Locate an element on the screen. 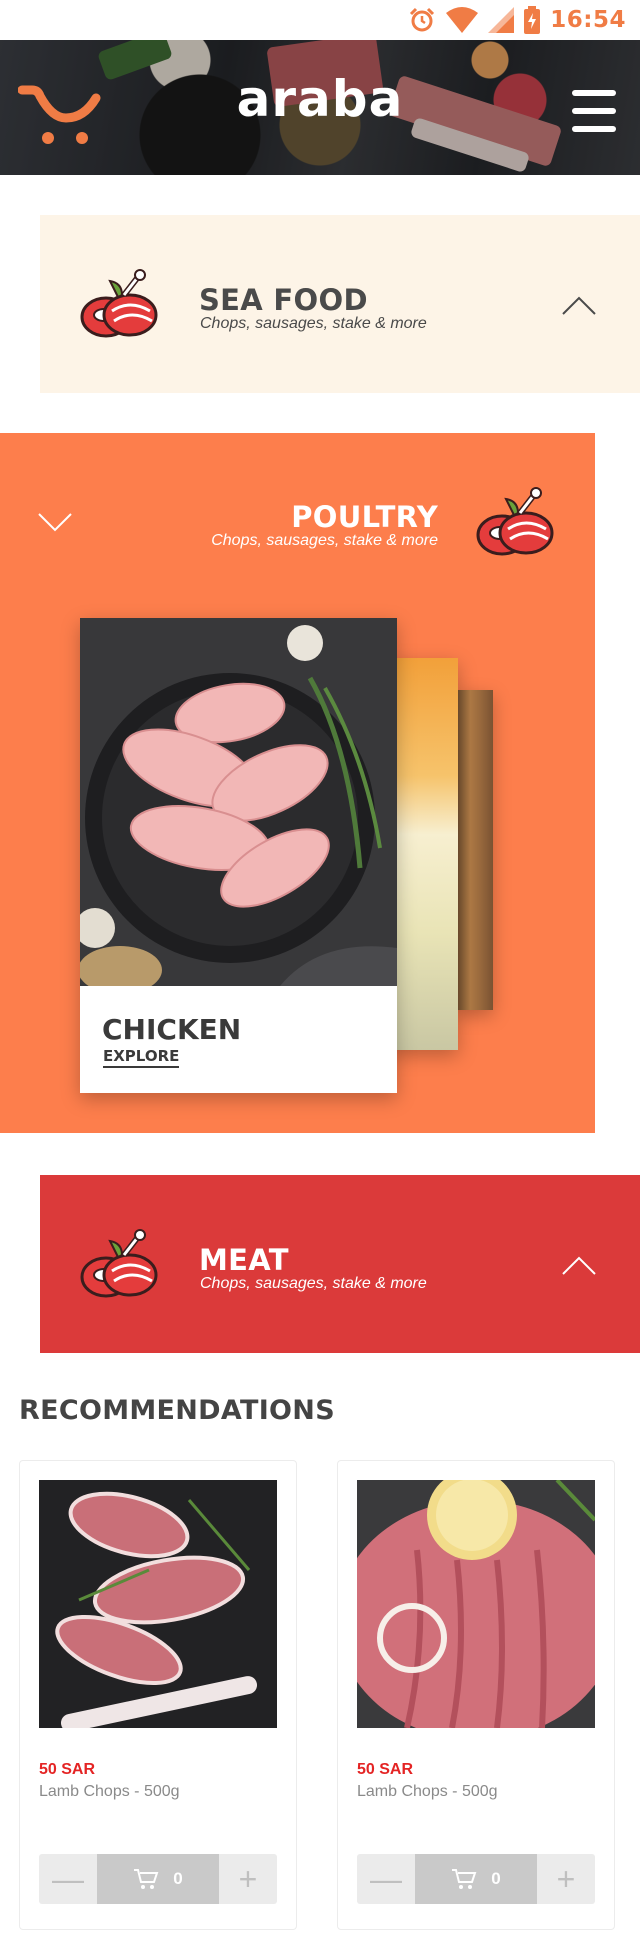  category-sea-food: SEA FOOD Chops, sausages, stake & more is located at coordinates (340, 304).